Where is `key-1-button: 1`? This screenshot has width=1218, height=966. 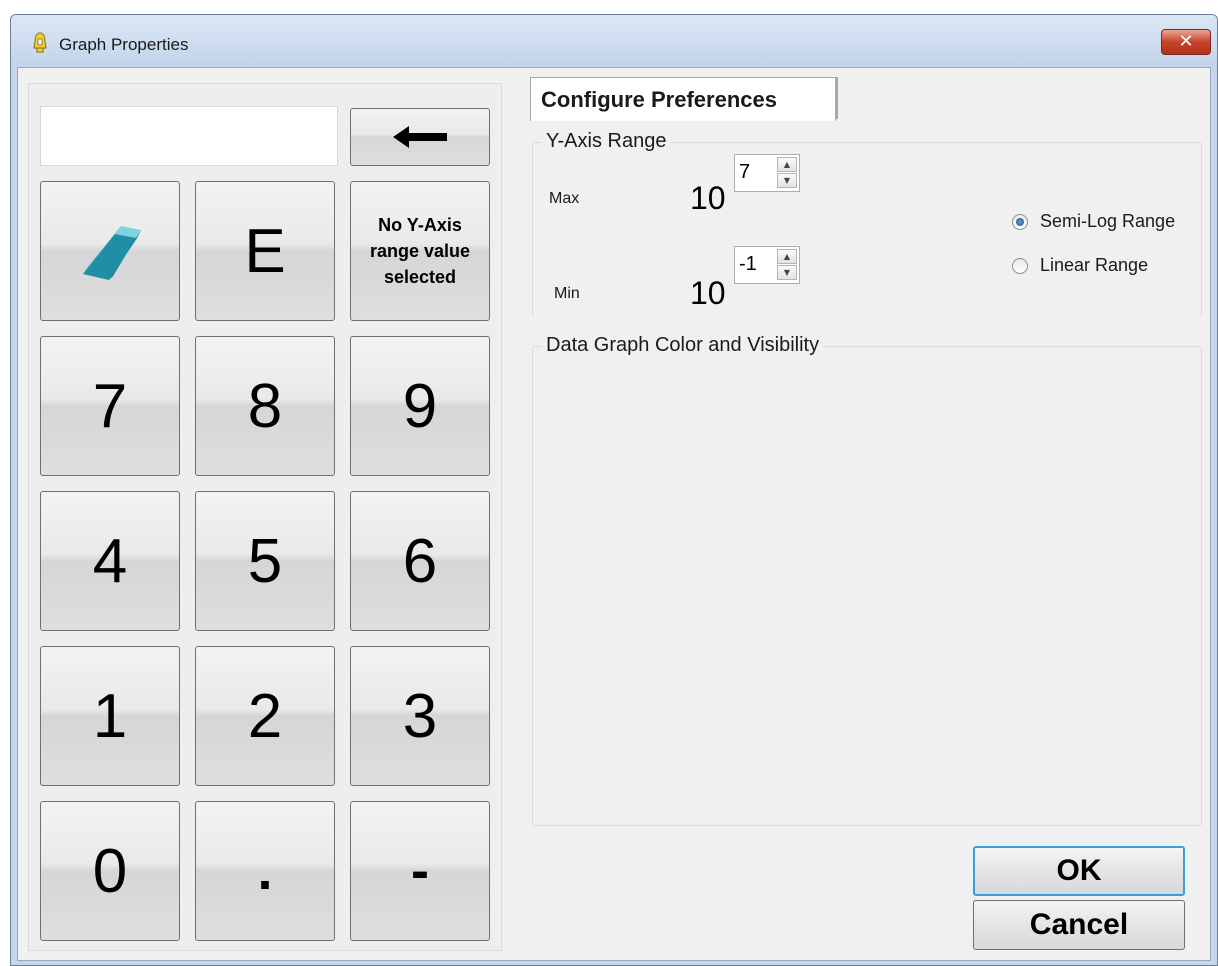 key-1-button: 1 is located at coordinates (110, 716).